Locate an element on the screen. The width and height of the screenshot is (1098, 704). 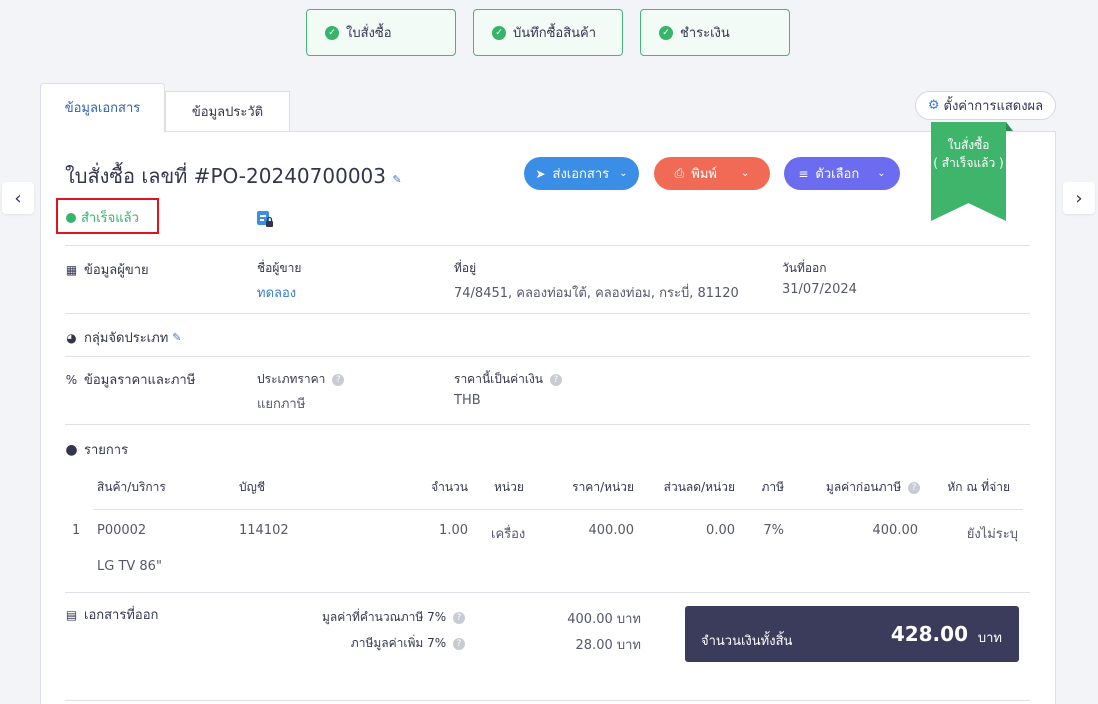
status-dot-icon is located at coordinates (71, 217).